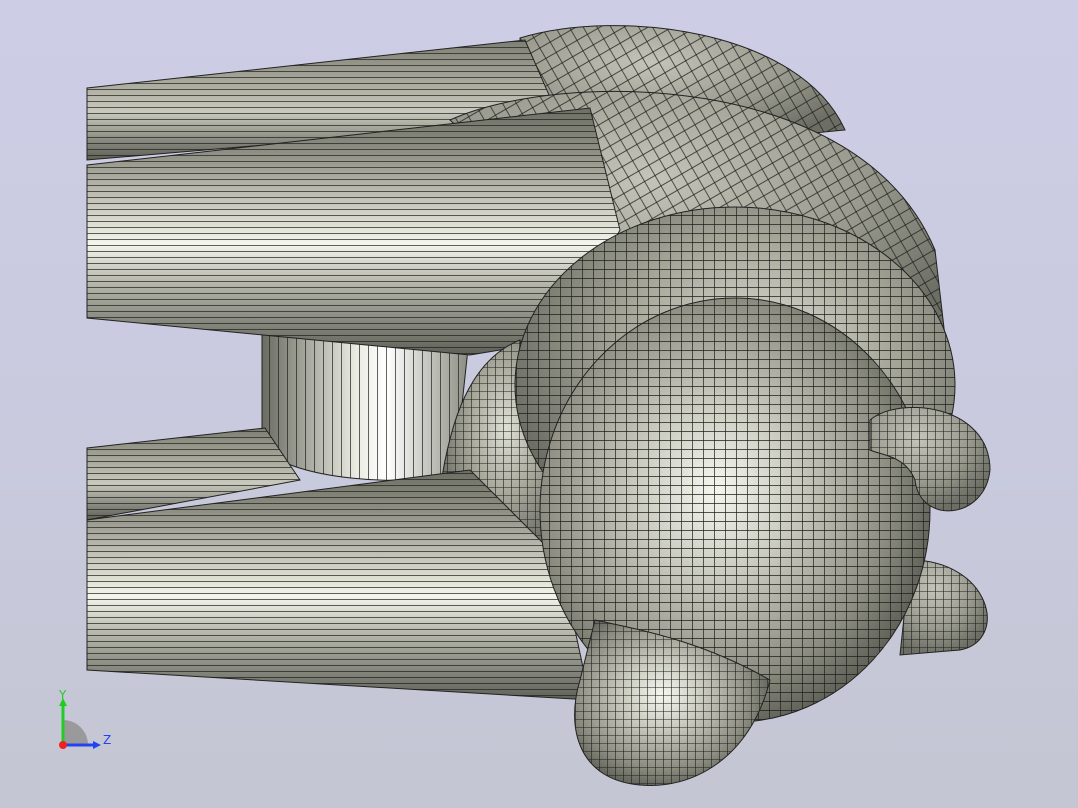 The image size is (1078, 808). What do you see at coordinates (75, 732) in the screenshot?
I see `triad-quadrant` at bounding box center [75, 732].